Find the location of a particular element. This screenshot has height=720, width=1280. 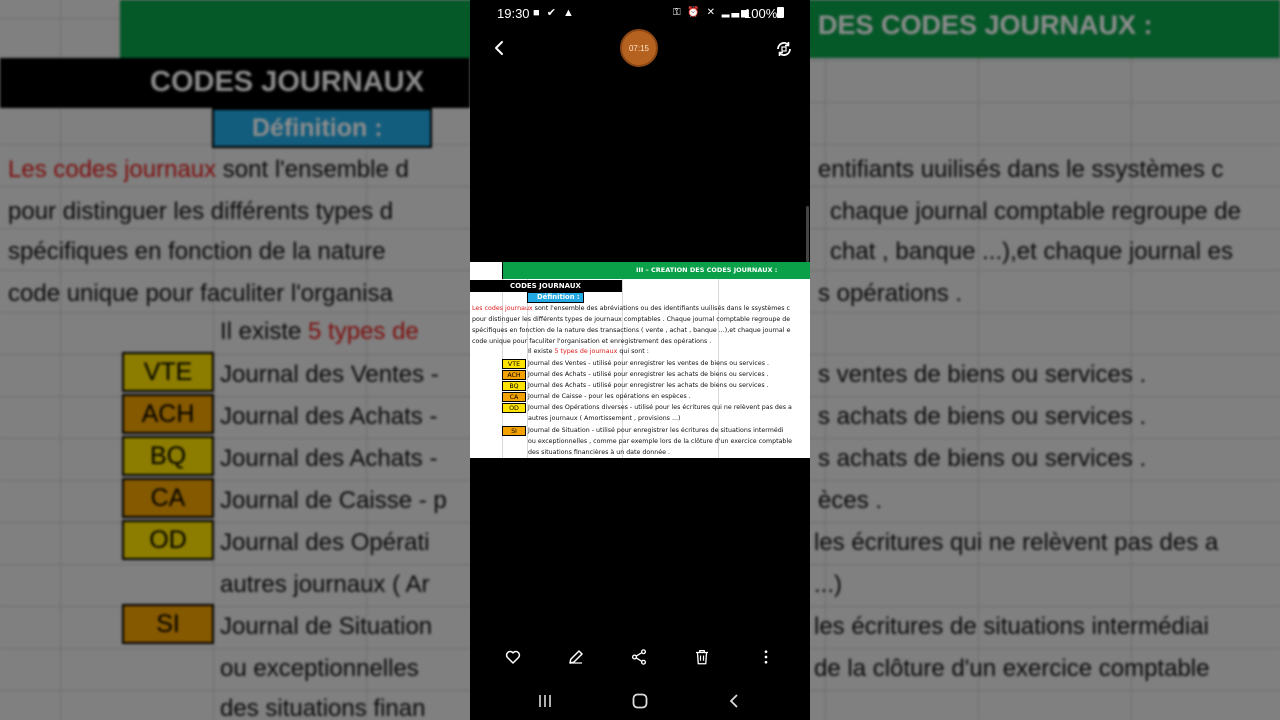

action-bar is located at coordinates (640, 657).